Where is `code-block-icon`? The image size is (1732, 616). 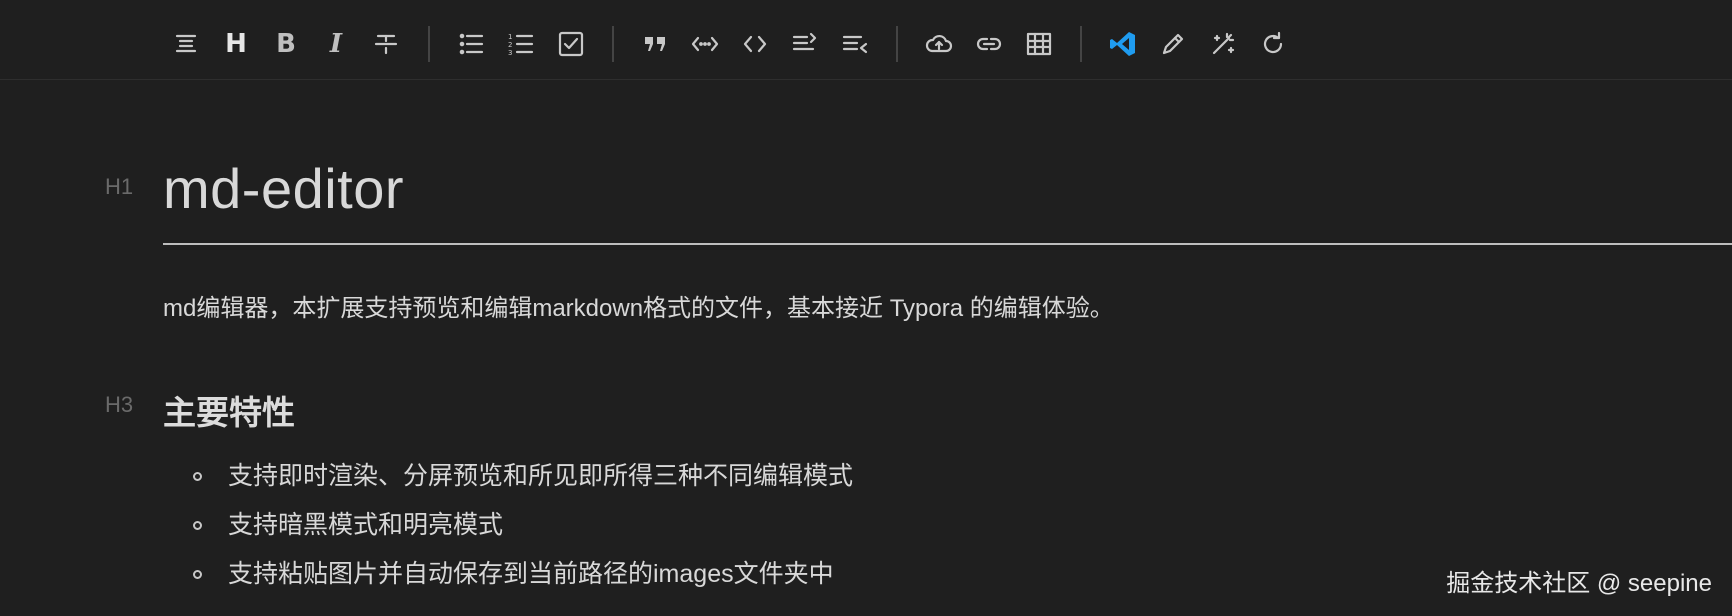 code-block-icon is located at coordinates (755, 44).